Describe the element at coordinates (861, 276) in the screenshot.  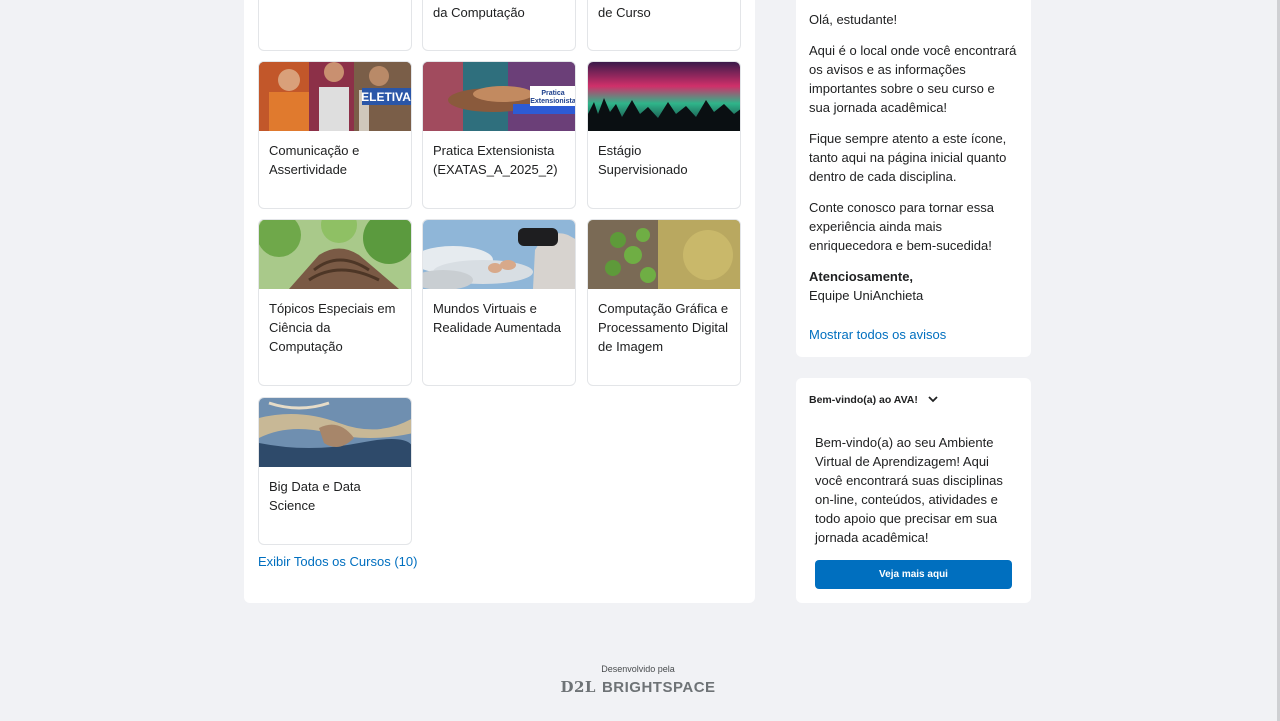
I see `news-signoff: Atenciosamente,` at that location.